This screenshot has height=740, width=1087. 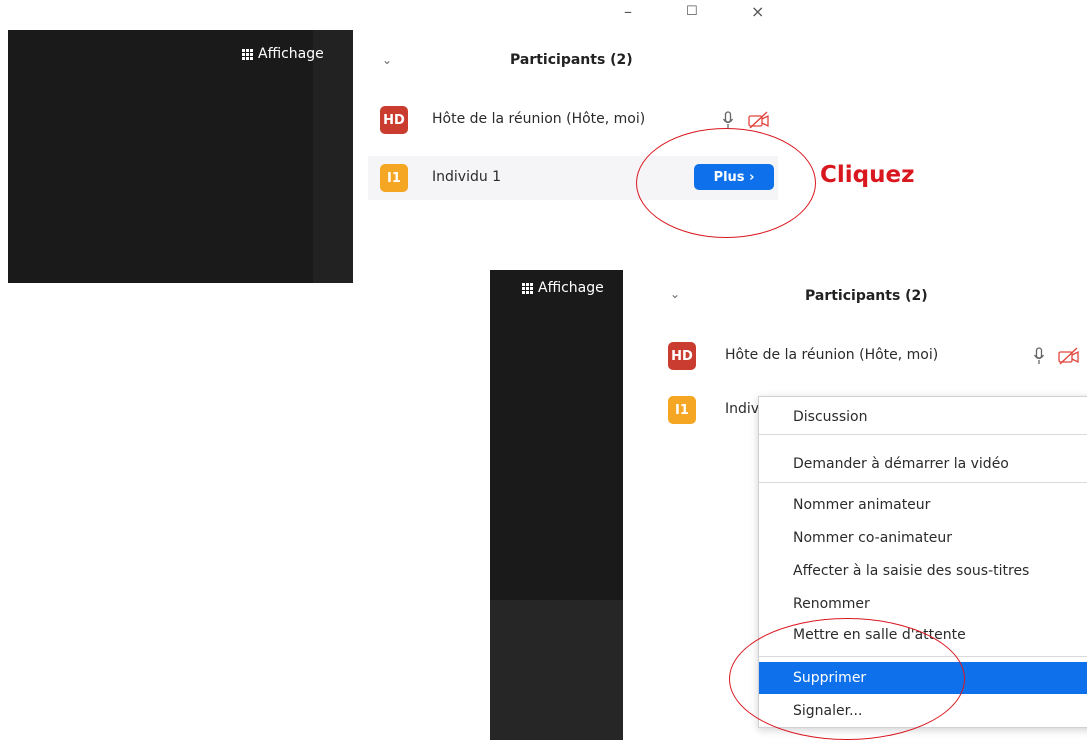 What do you see at coordinates (923, 604) in the screenshot?
I see `menu-item-rename: Renommer` at bounding box center [923, 604].